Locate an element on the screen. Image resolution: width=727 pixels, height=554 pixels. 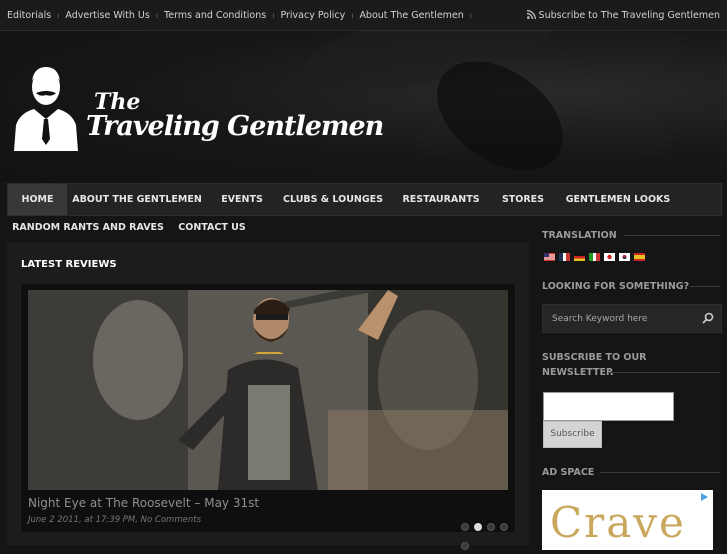
de-flag-icon is located at coordinates (579, 257).